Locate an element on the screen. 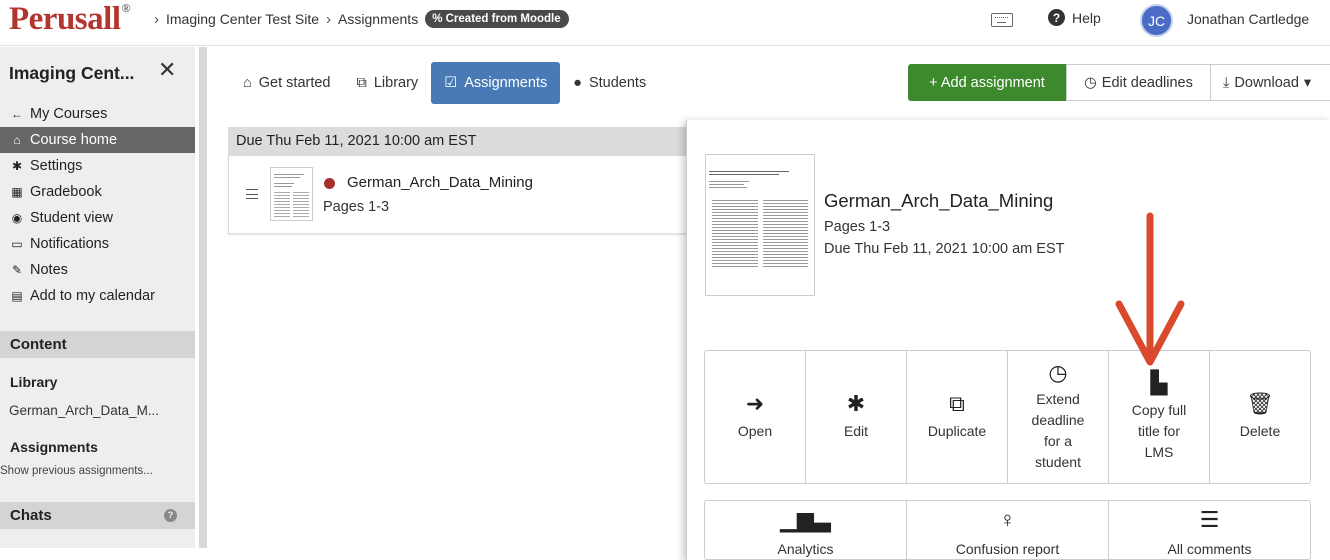 The height and width of the screenshot is (560, 1330). edit-deadlines-button: ◷ Edit deadlines is located at coordinates (1138, 82).